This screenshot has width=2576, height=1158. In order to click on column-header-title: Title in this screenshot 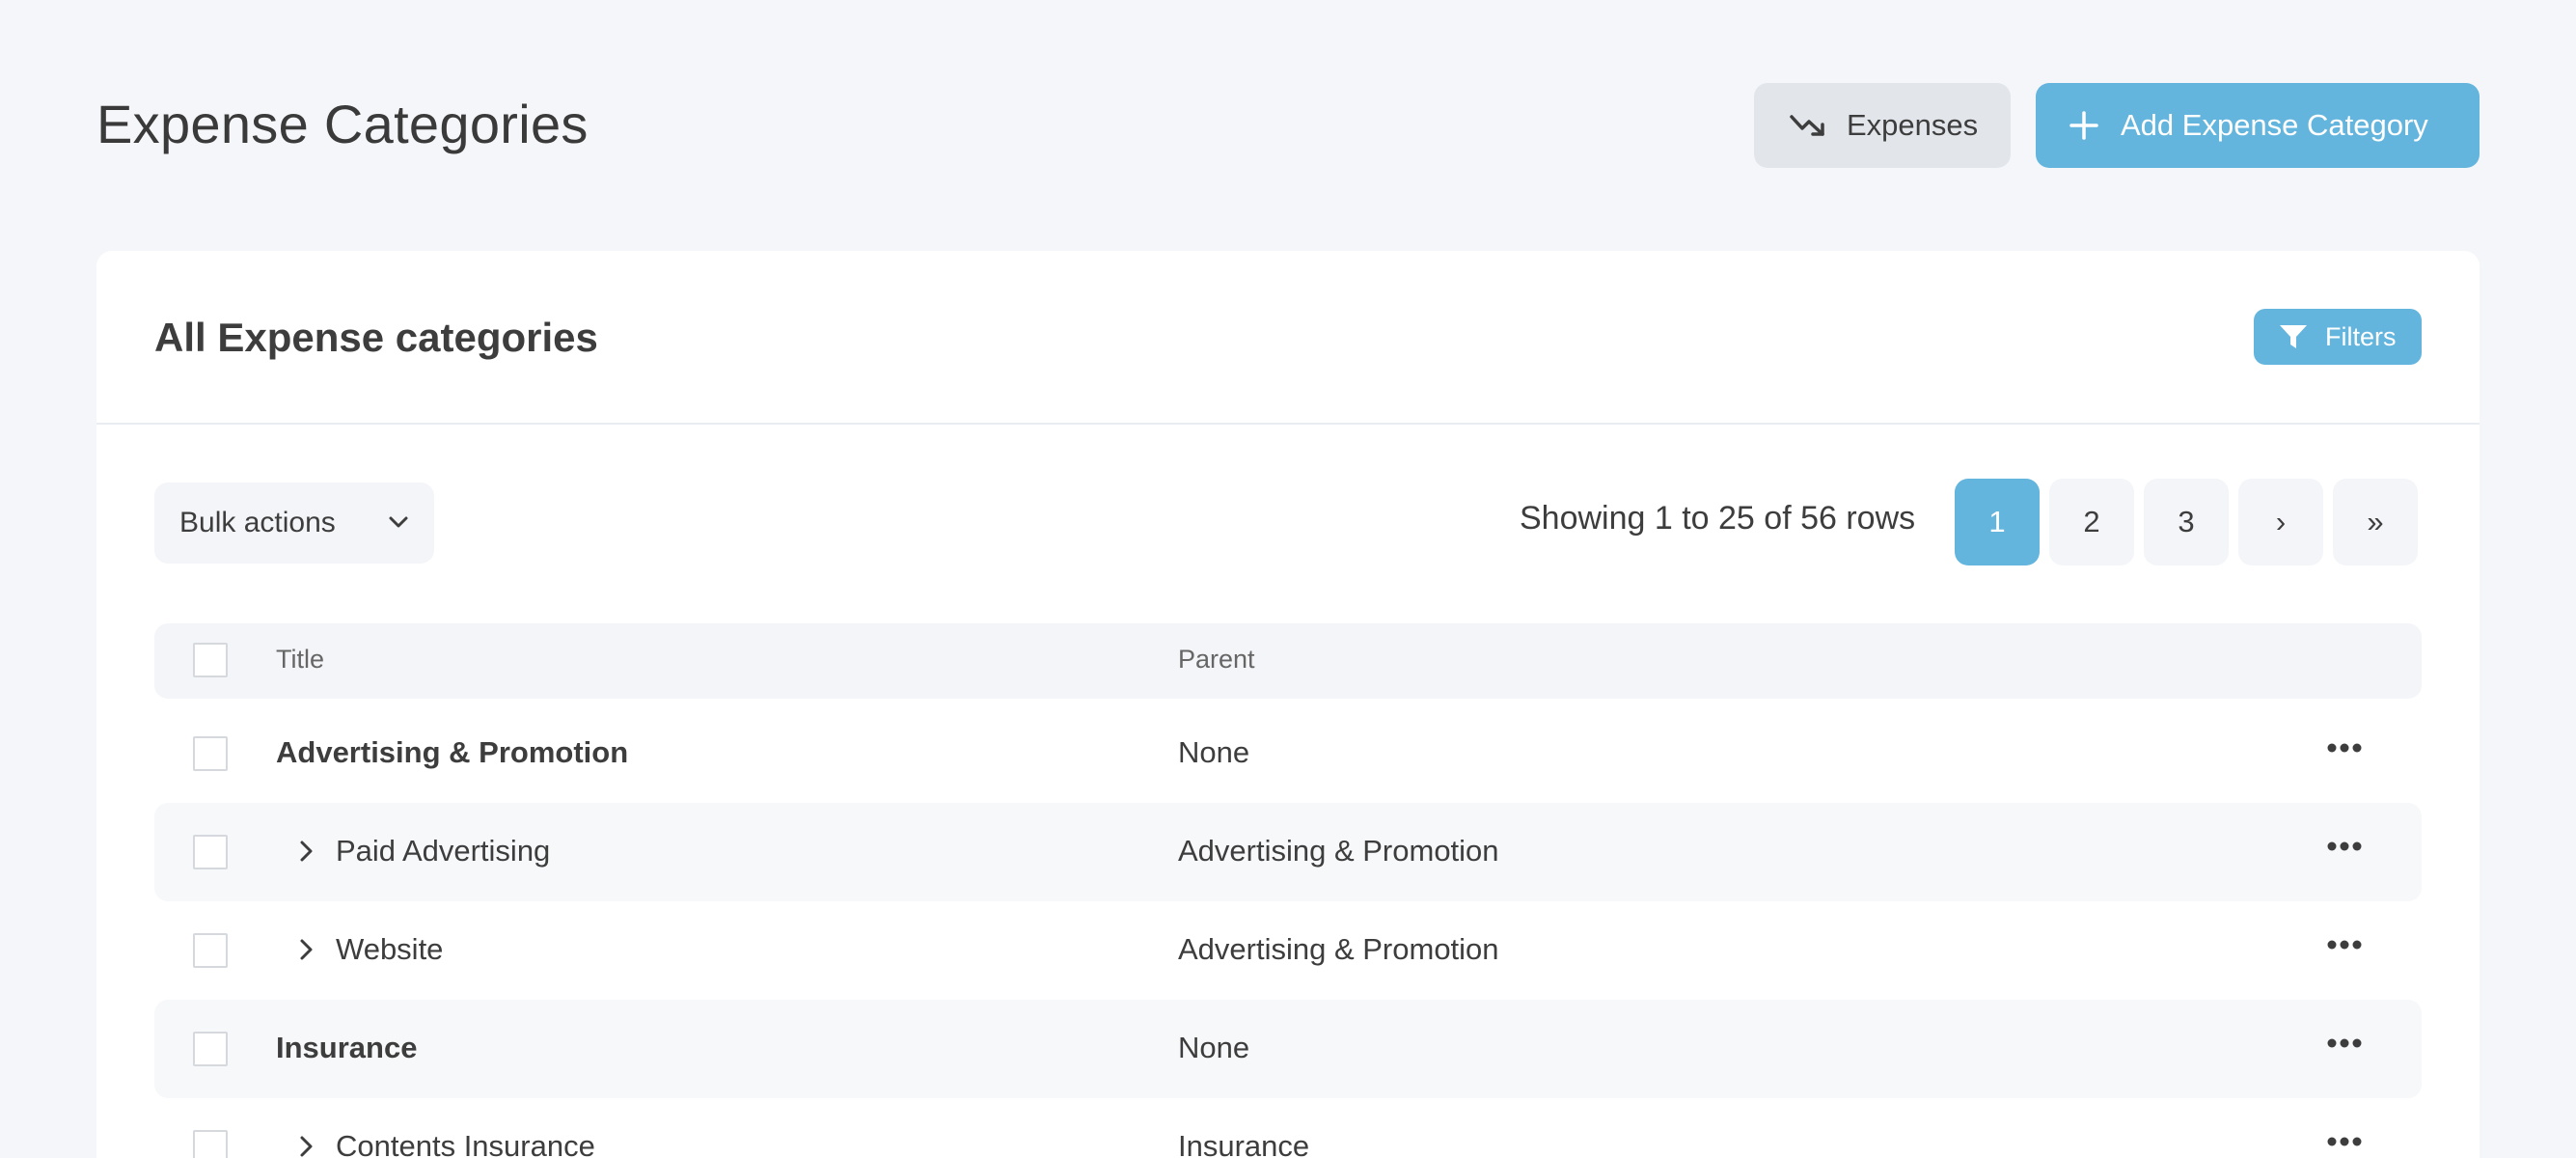, I will do `click(300, 660)`.